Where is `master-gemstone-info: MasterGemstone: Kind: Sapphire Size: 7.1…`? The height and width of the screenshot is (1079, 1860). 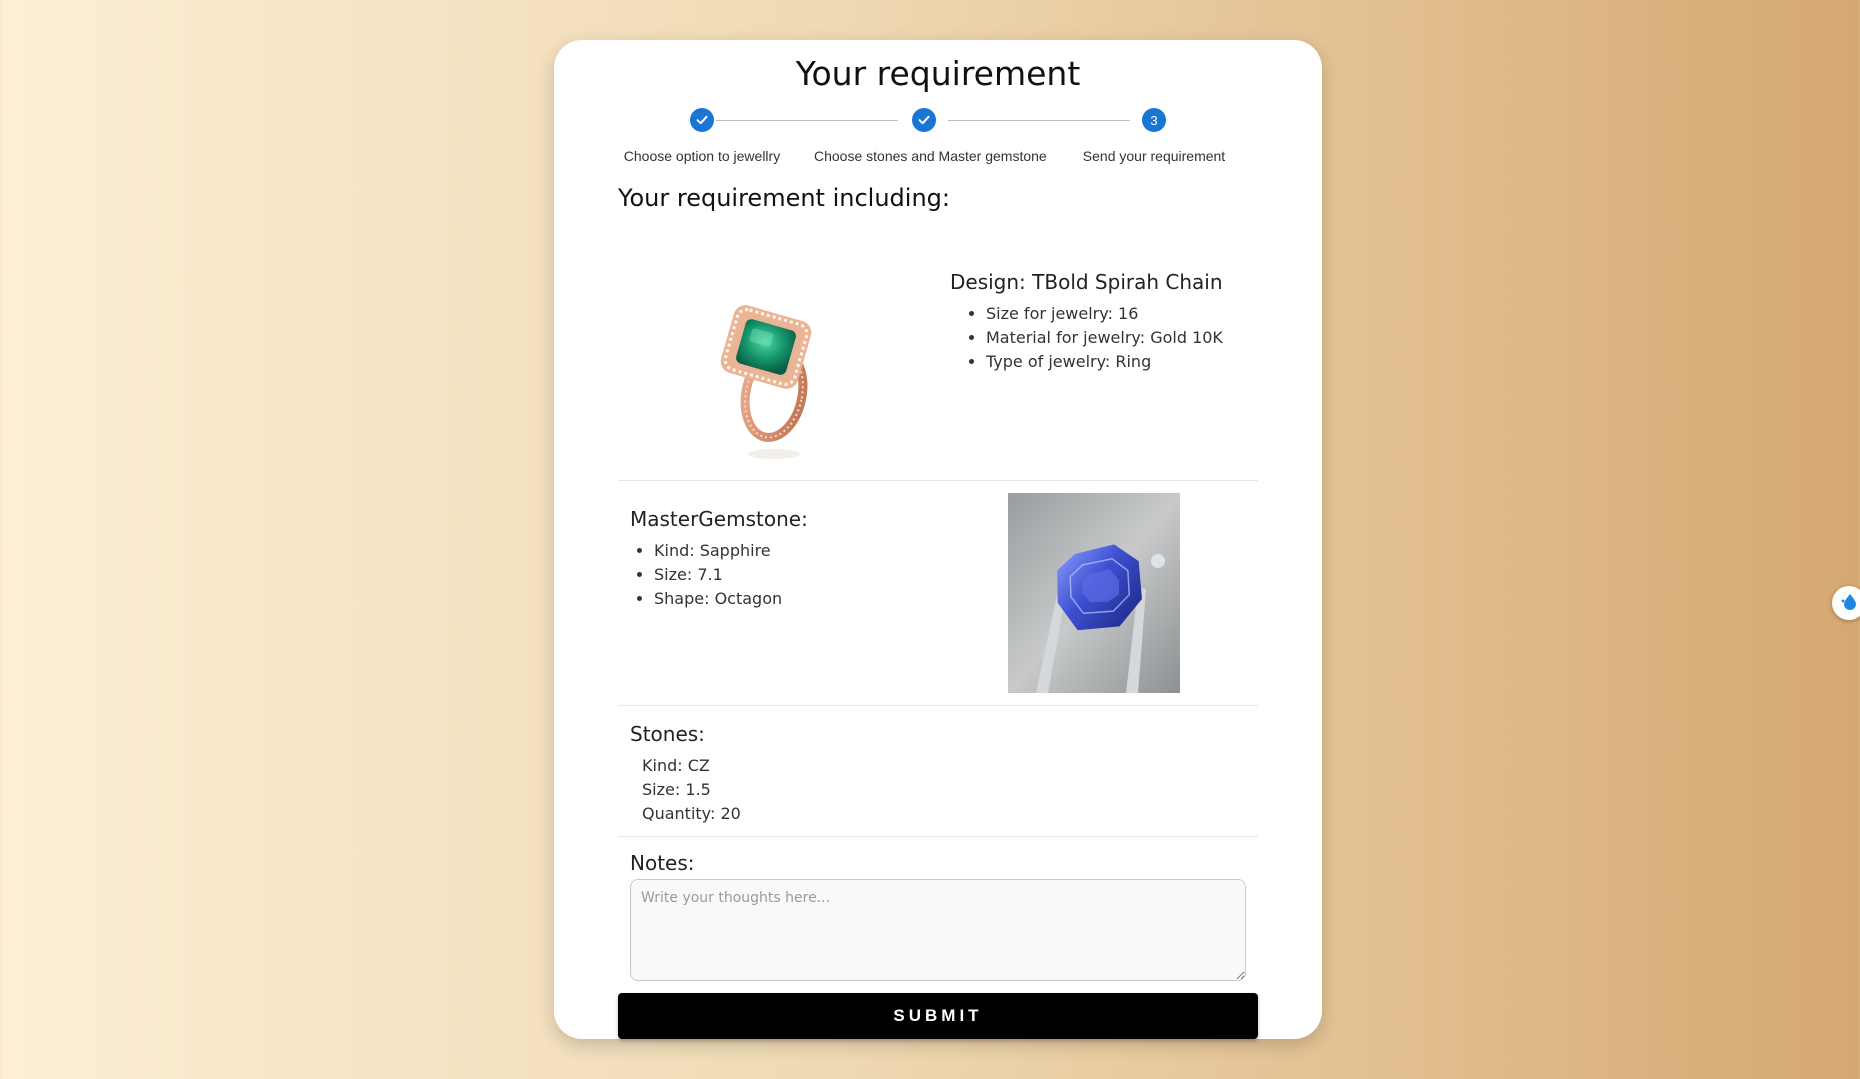 master-gemstone-info: MasterGemstone: Kind: Sapphire Size: 7.1… is located at coordinates (719, 559).